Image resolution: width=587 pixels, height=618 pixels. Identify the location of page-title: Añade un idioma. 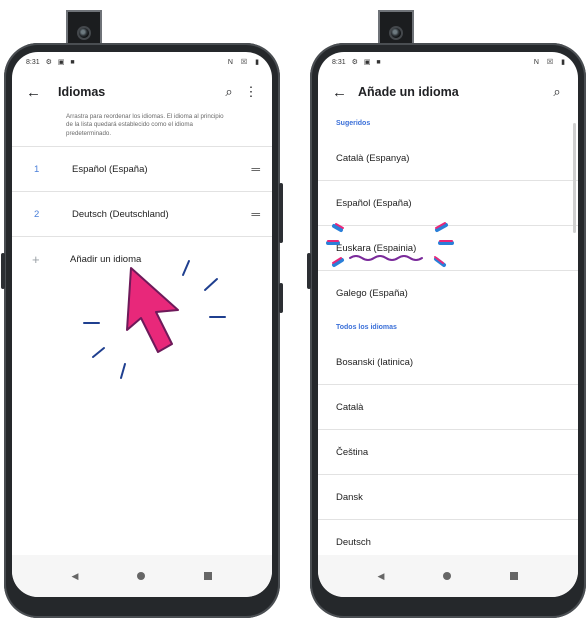
(408, 92).